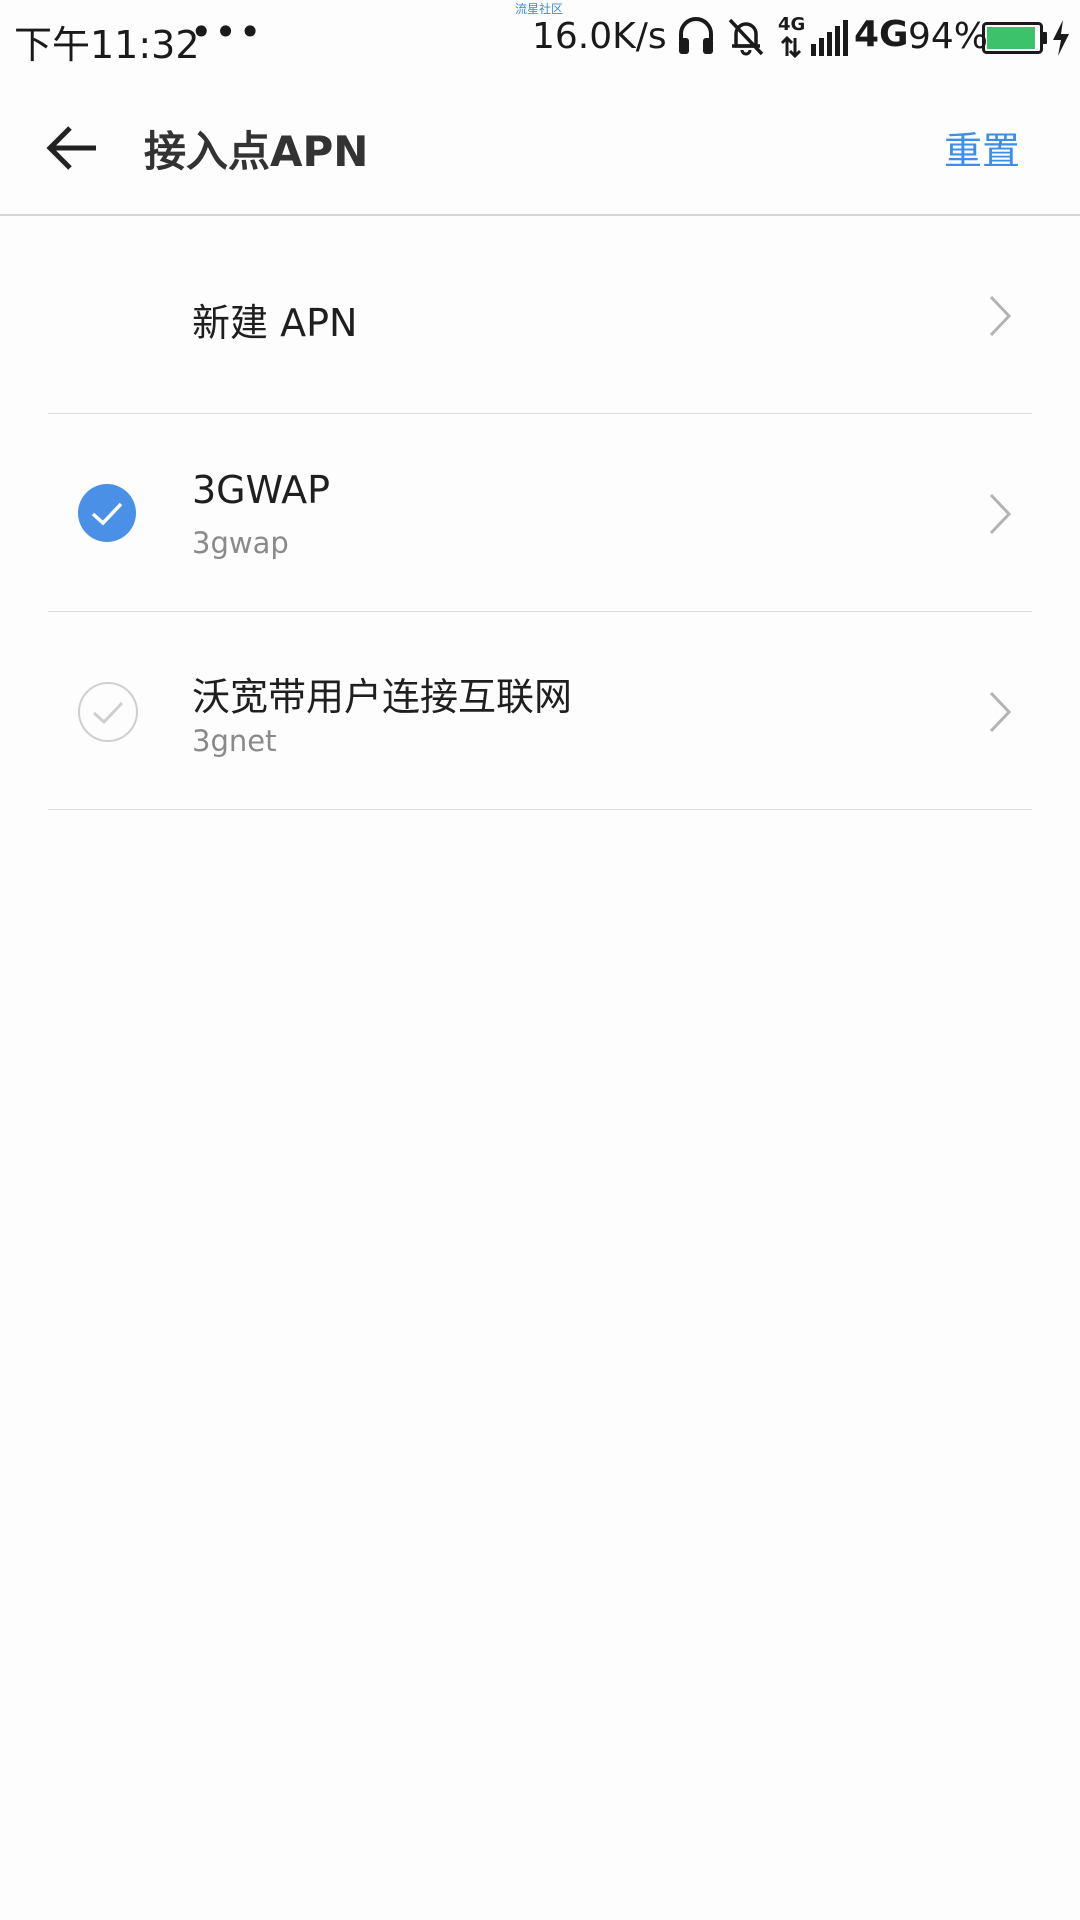 This screenshot has height=1920, width=1080. Describe the element at coordinates (948, 36) in the screenshot. I see `battery-percent: 94%` at that location.